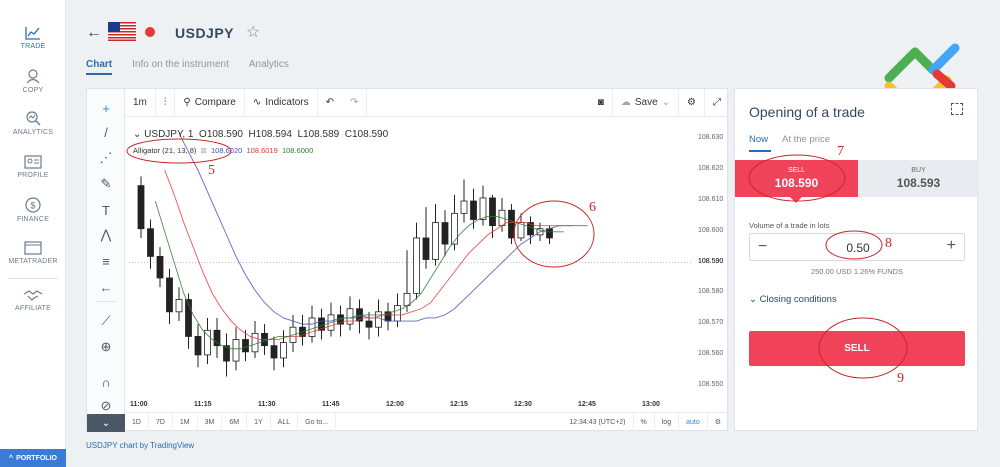 This screenshot has height=467, width=1000. Describe the element at coordinates (281, 102) in the screenshot. I see `indicators-button: ∿ Indicators` at that location.